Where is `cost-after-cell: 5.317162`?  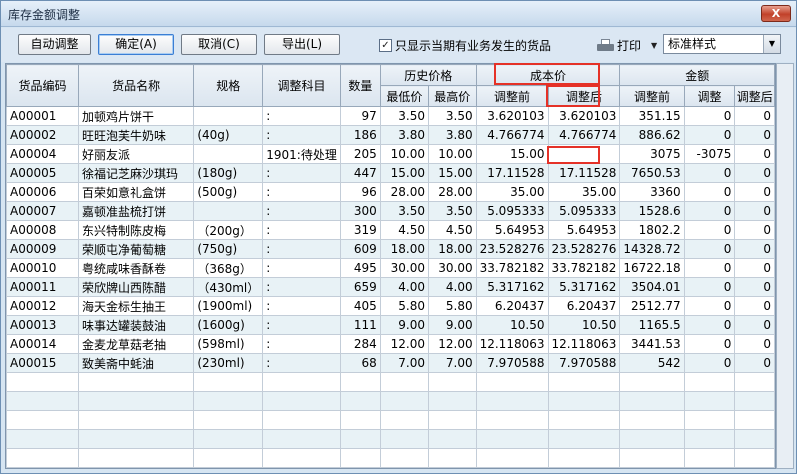 cost-after-cell: 5.317162 is located at coordinates (584, 287).